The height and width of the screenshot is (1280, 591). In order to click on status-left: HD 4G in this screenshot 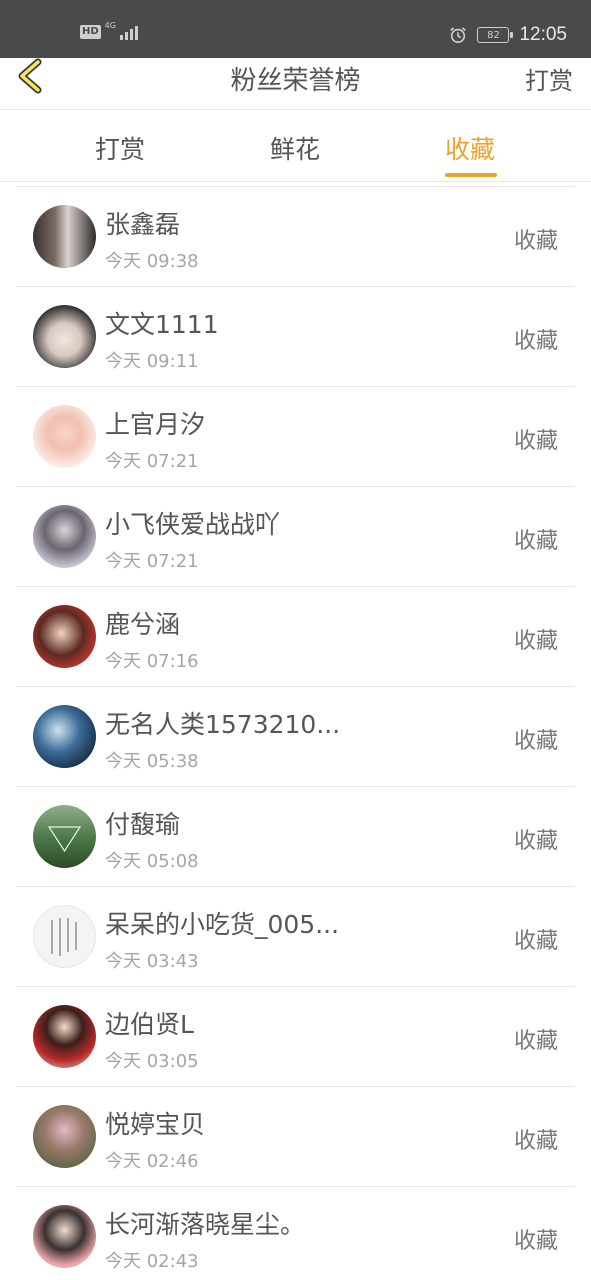, I will do `click(109, 30)`.